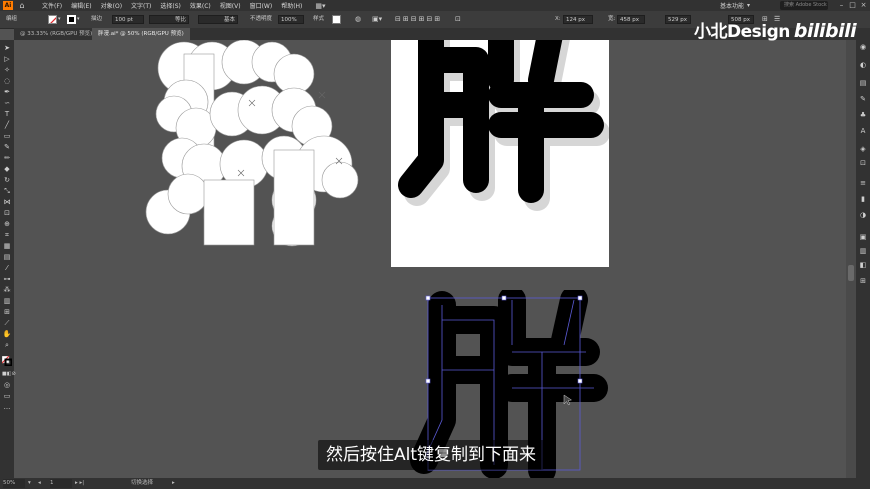 This screenshot has height=489, width=870. I want to click on menu-select: 选择(S), so click(170, 5).